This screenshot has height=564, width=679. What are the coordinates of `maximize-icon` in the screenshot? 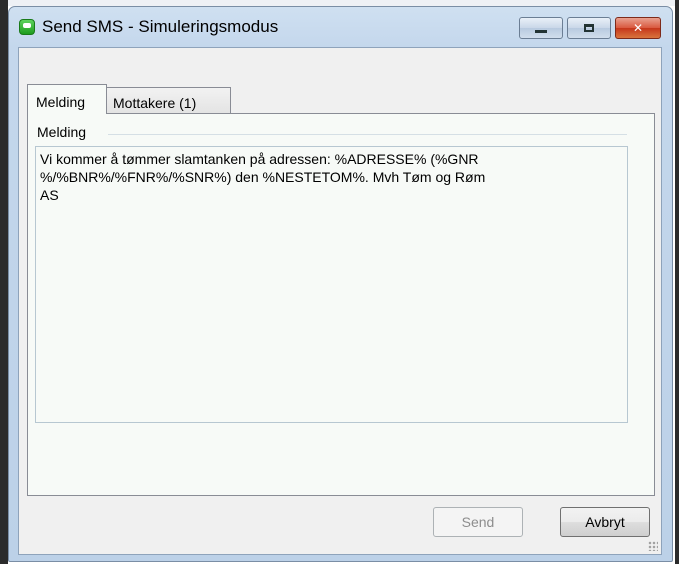 It's located at (589, 28).